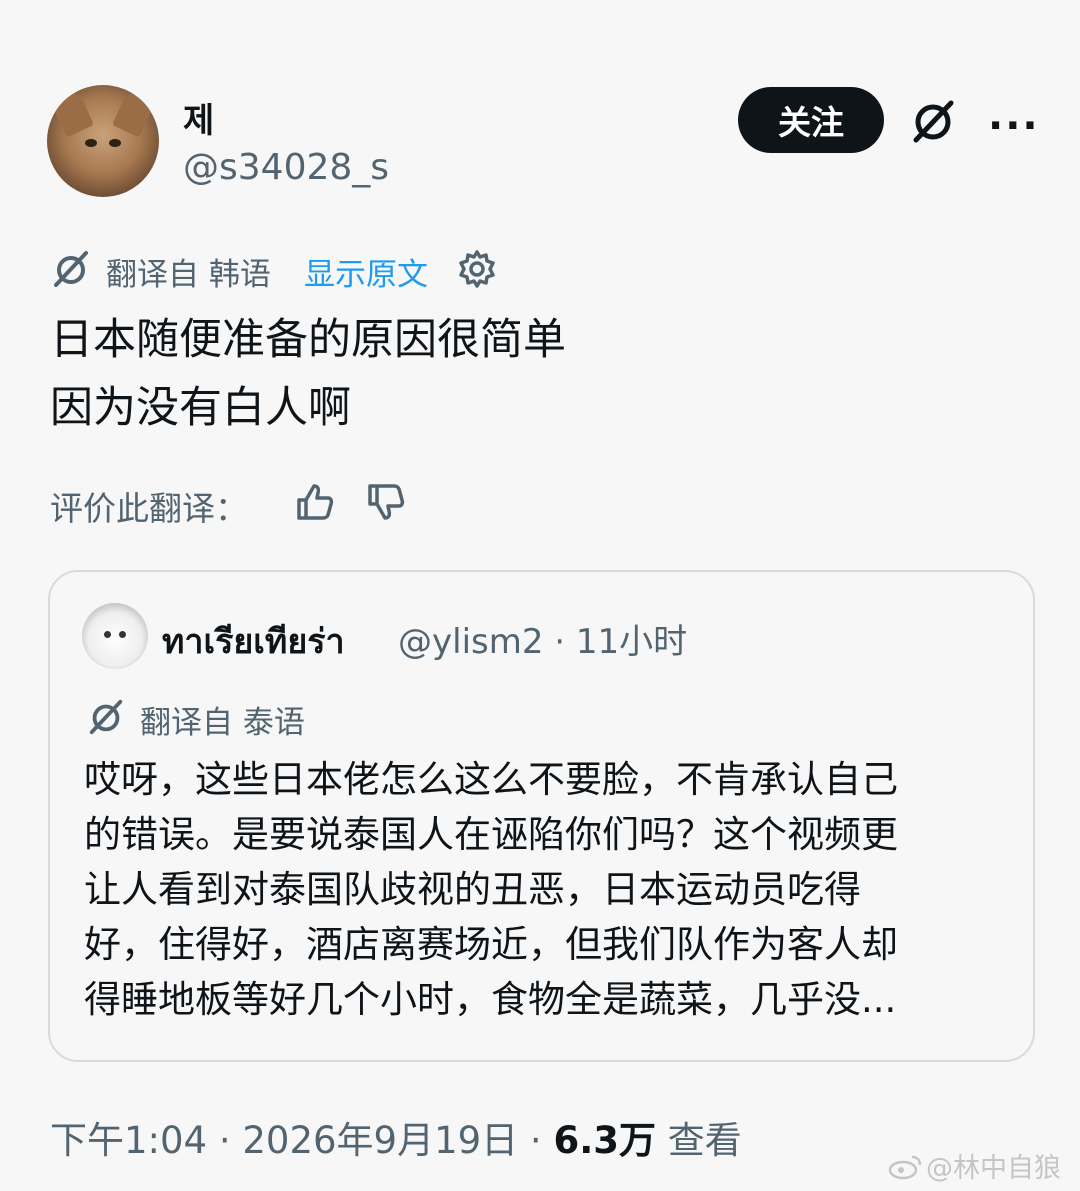 The height and width of the screenshot is (1191, 1080). I want to click on weibo-watermark: @林中自狼, so click(974, 1165).